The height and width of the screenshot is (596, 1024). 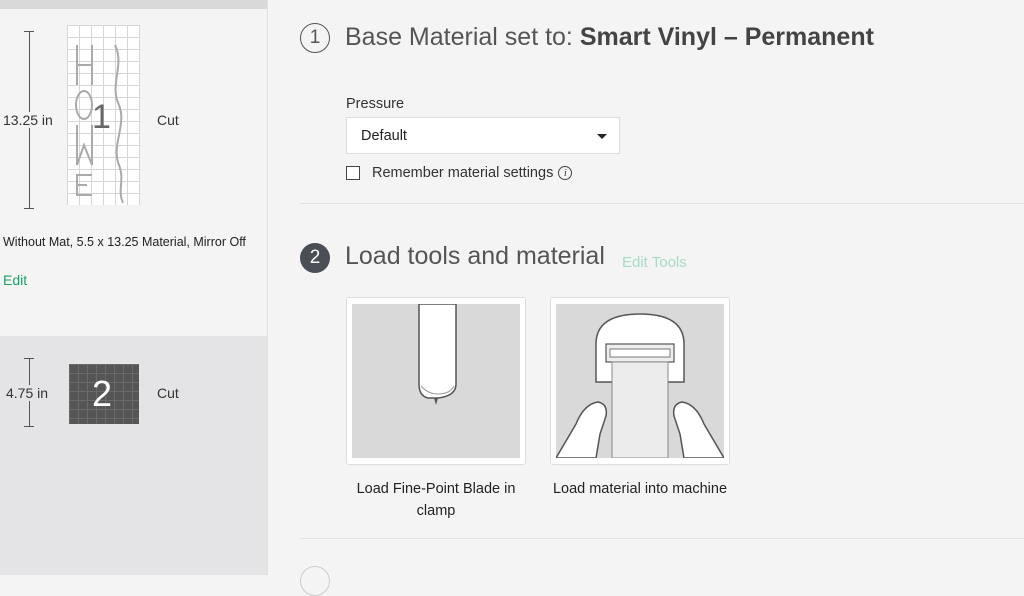 I want to click on blade-card, so click(x=436, y=381).